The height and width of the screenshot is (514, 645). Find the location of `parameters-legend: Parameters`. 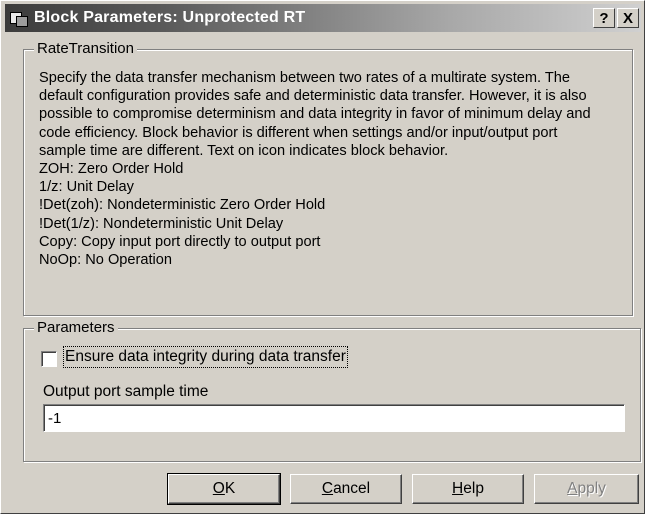

parameters-legend: Parameters is located at coordinates (76, 328).